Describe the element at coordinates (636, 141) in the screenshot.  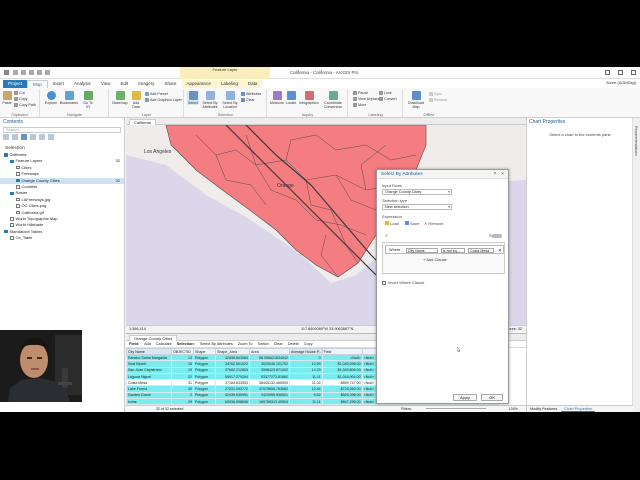
I see `recommendations-tab: Recommendations` at that location.